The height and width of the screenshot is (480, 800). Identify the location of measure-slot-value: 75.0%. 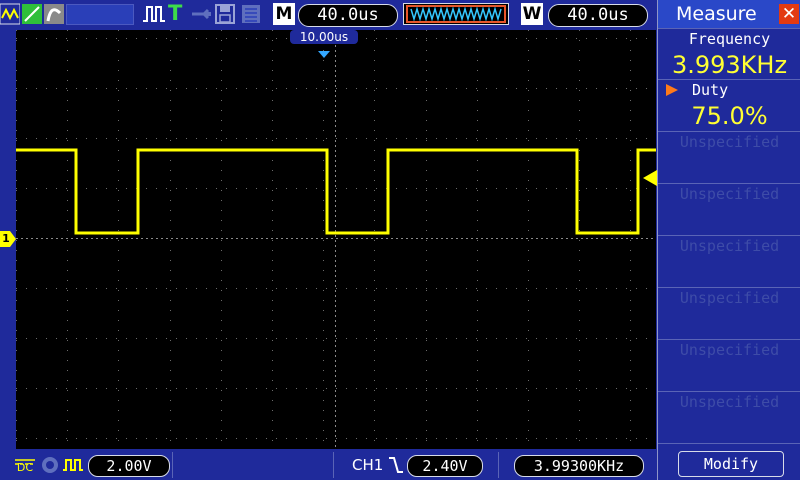
(729, 116).